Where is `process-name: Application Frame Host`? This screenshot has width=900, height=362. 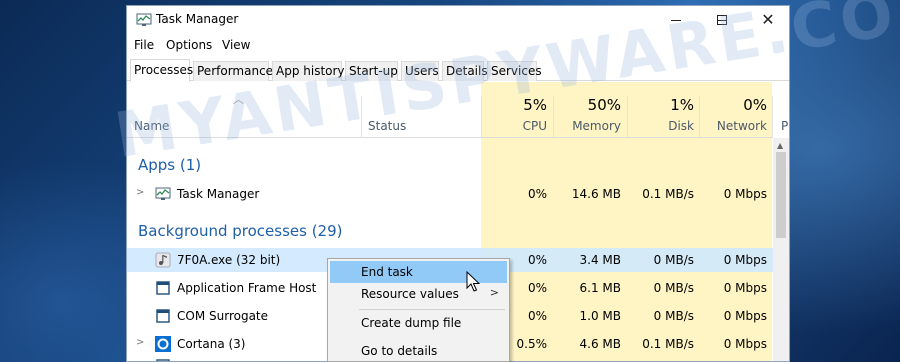 process-name: Application Frame Host is located at coordinates (247, 288).